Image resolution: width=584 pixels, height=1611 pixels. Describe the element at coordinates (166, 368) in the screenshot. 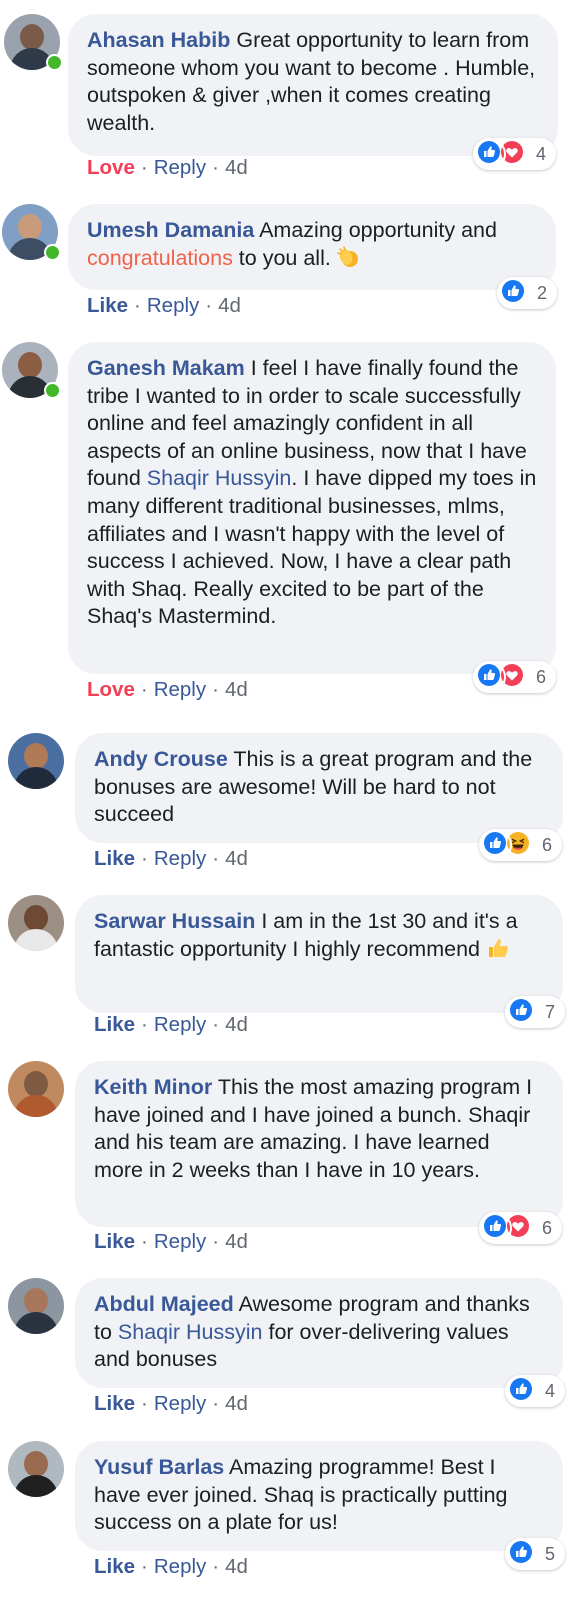

I see `commenter-name: Ganesh Makam` at that location.